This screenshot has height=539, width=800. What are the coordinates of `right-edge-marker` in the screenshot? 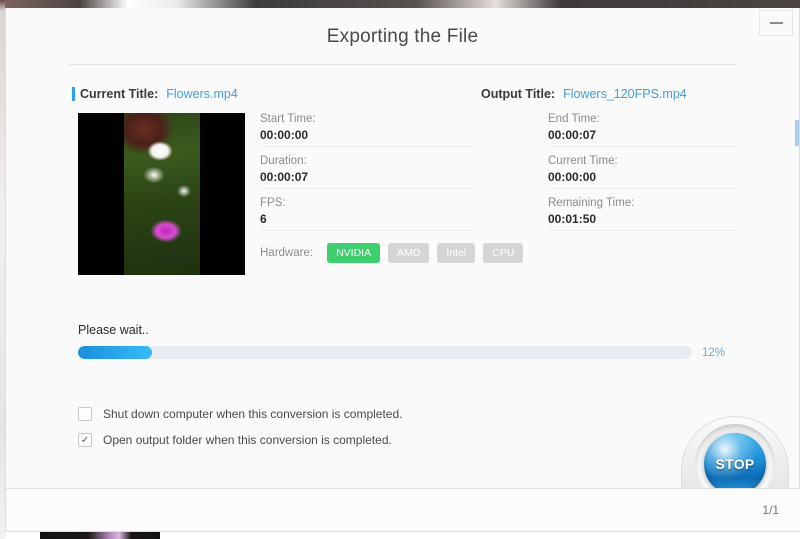 It's located at (797, 133).